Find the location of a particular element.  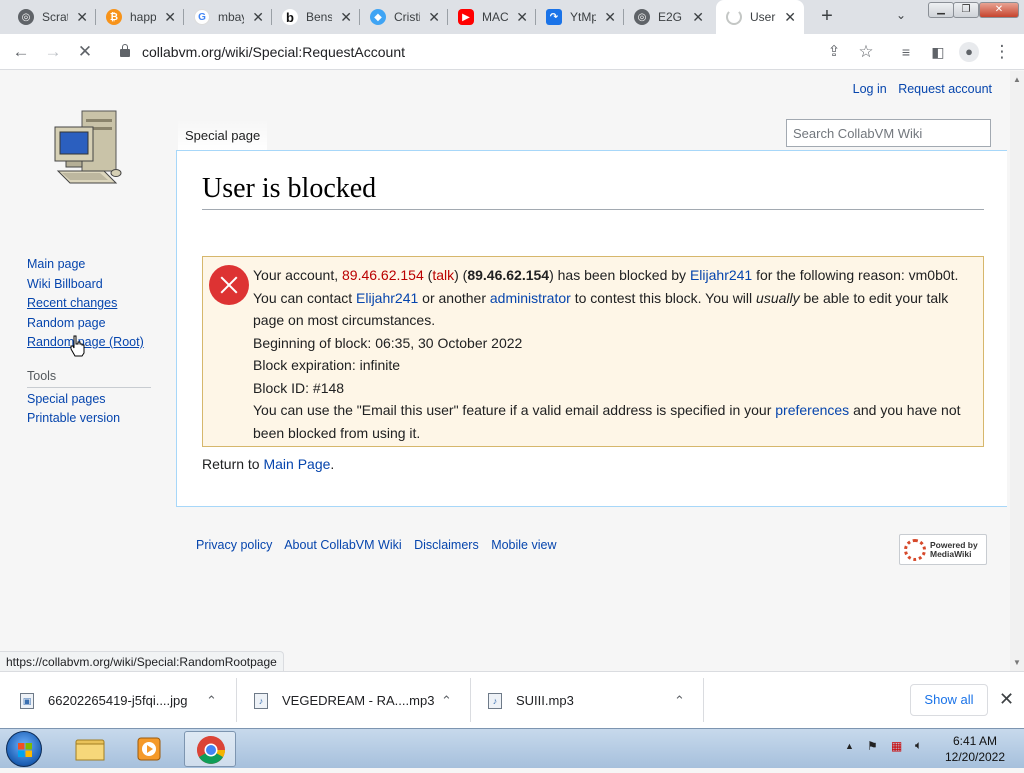

url-text: collabvm.org/wiki/Special:RequestAccount is located at coordinates (273, 52).